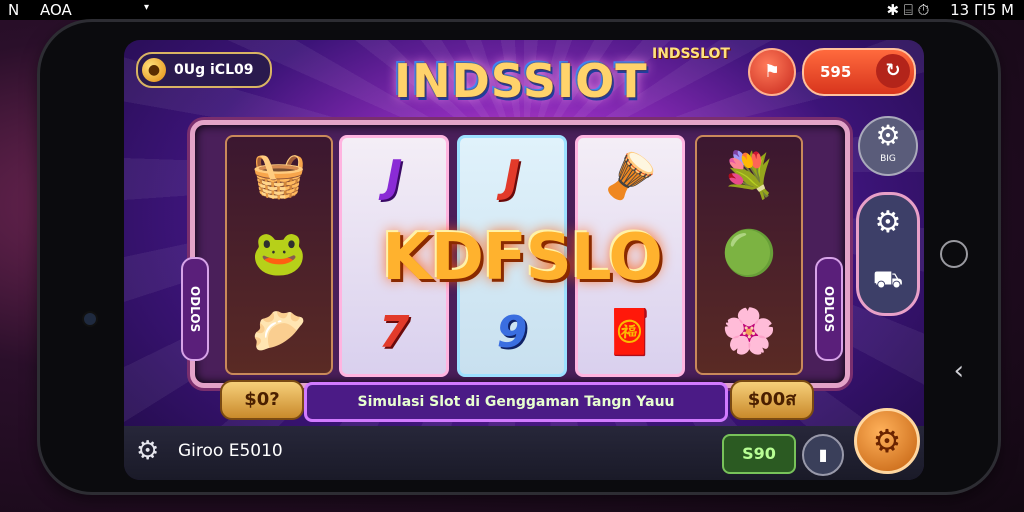 The width and height of the screenshot is (1024, 512). Describe the element at coordinates (512, 176) in the screenshot. I see `reel3-top-symbol: J` at that location.